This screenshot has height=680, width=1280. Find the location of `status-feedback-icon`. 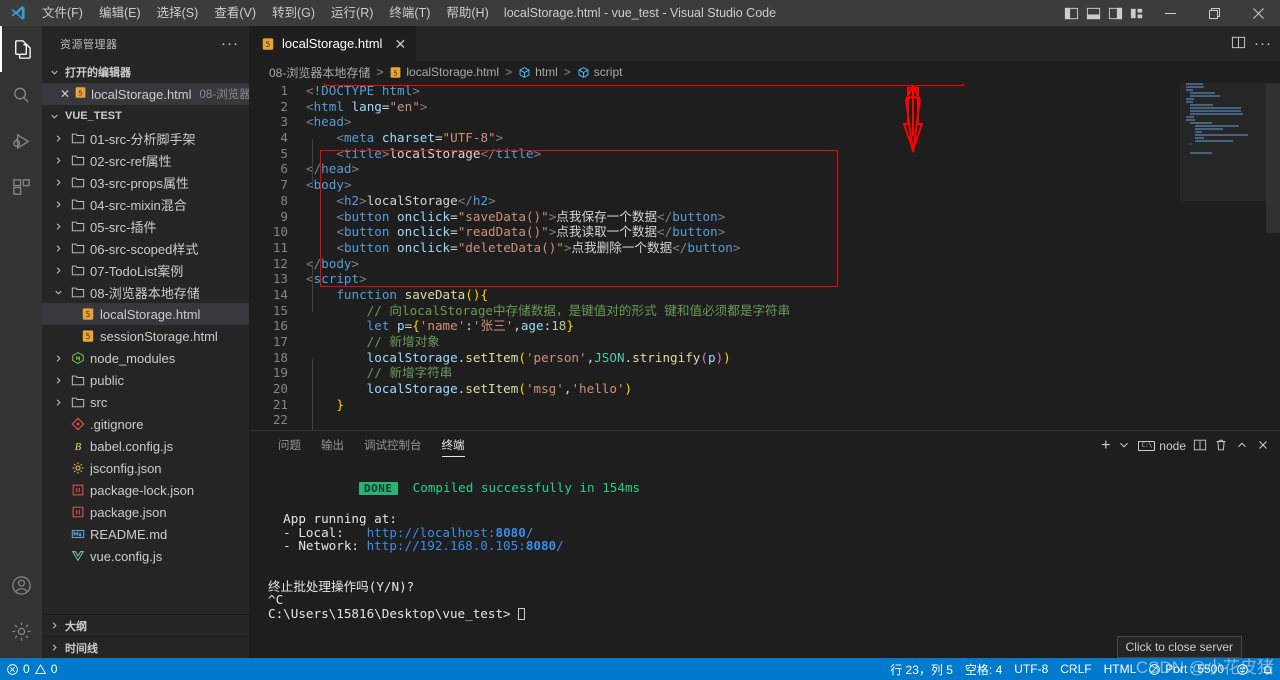

status-feedback-icon is located at coordinates (1242, 669).